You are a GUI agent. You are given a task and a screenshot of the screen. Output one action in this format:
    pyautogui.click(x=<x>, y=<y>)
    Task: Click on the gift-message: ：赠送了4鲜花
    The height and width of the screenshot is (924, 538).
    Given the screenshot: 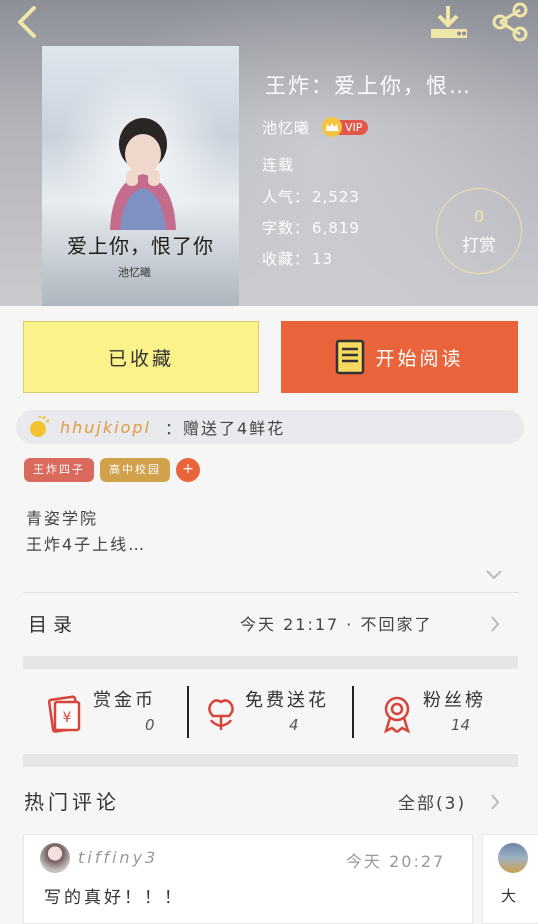 What is the action you would take?
    pyautogui.click(x=225, y=428)
    